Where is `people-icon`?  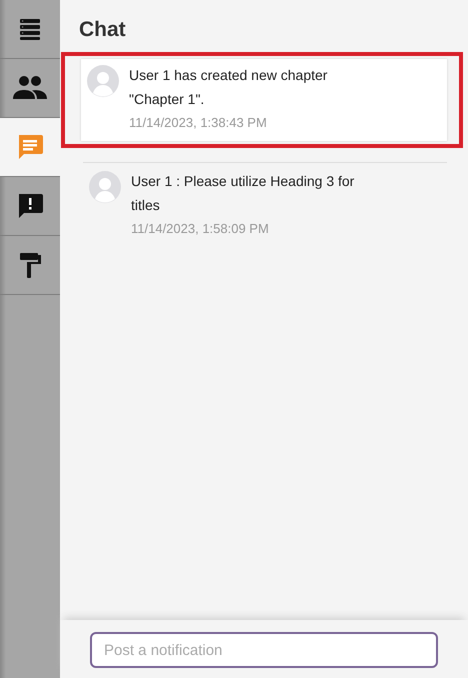
people-icon is located at coordinates (30, 88).